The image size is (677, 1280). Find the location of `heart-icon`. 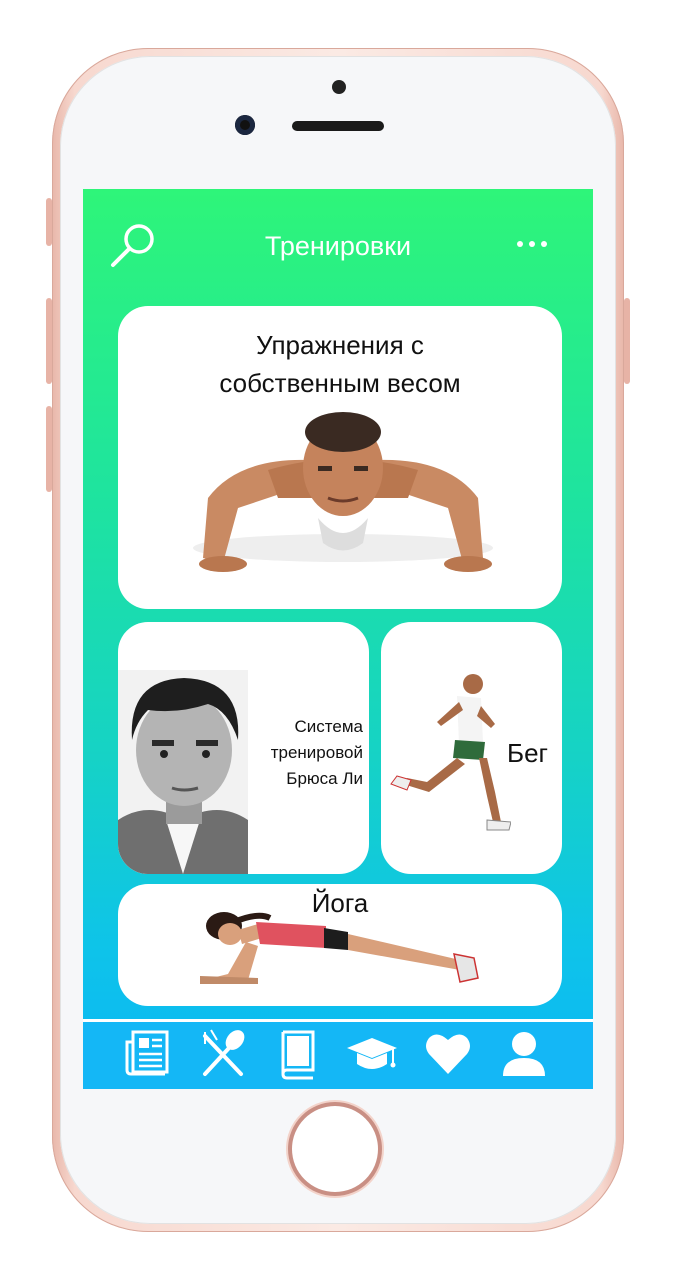

heart-icon is located at coordinates (448, 1054).